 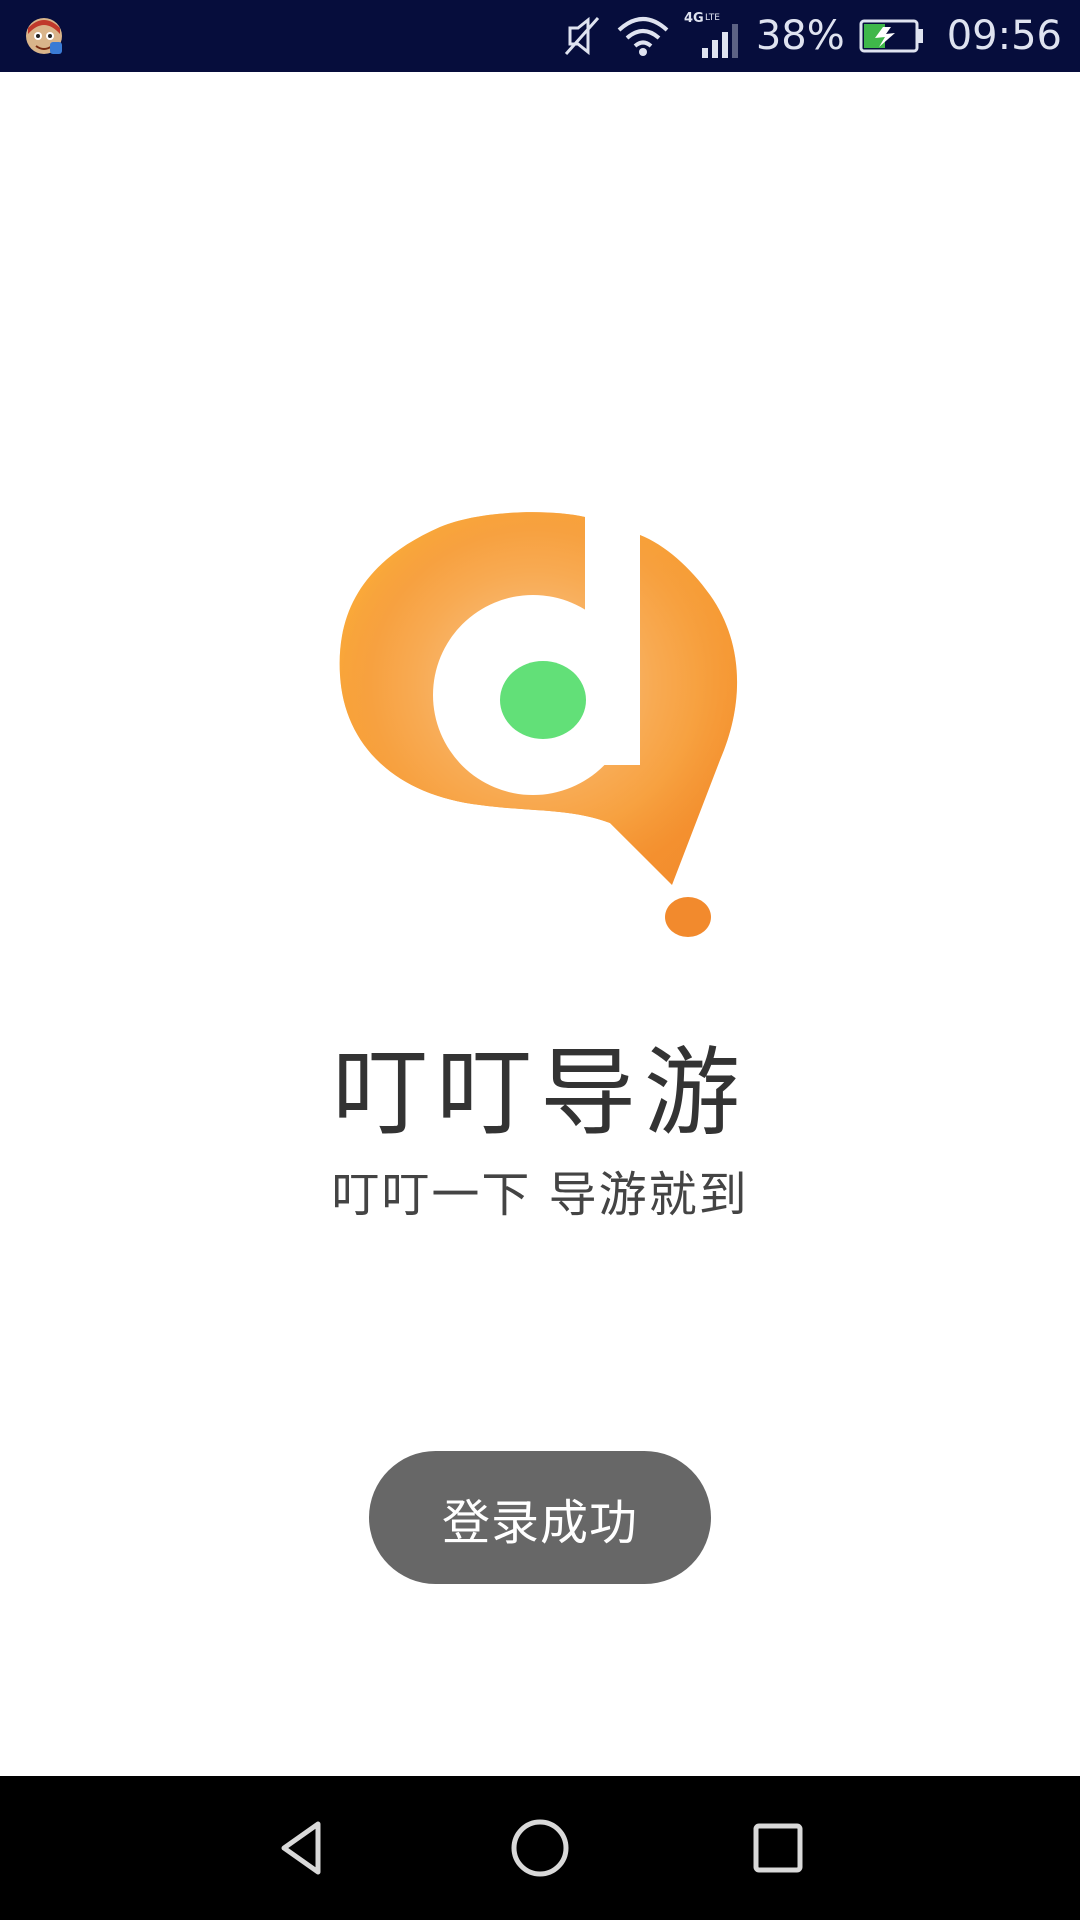 What do you see at coordinates (581, 36) in the screenshot?
I see `mute-icon` at bounding box center [581, 36].